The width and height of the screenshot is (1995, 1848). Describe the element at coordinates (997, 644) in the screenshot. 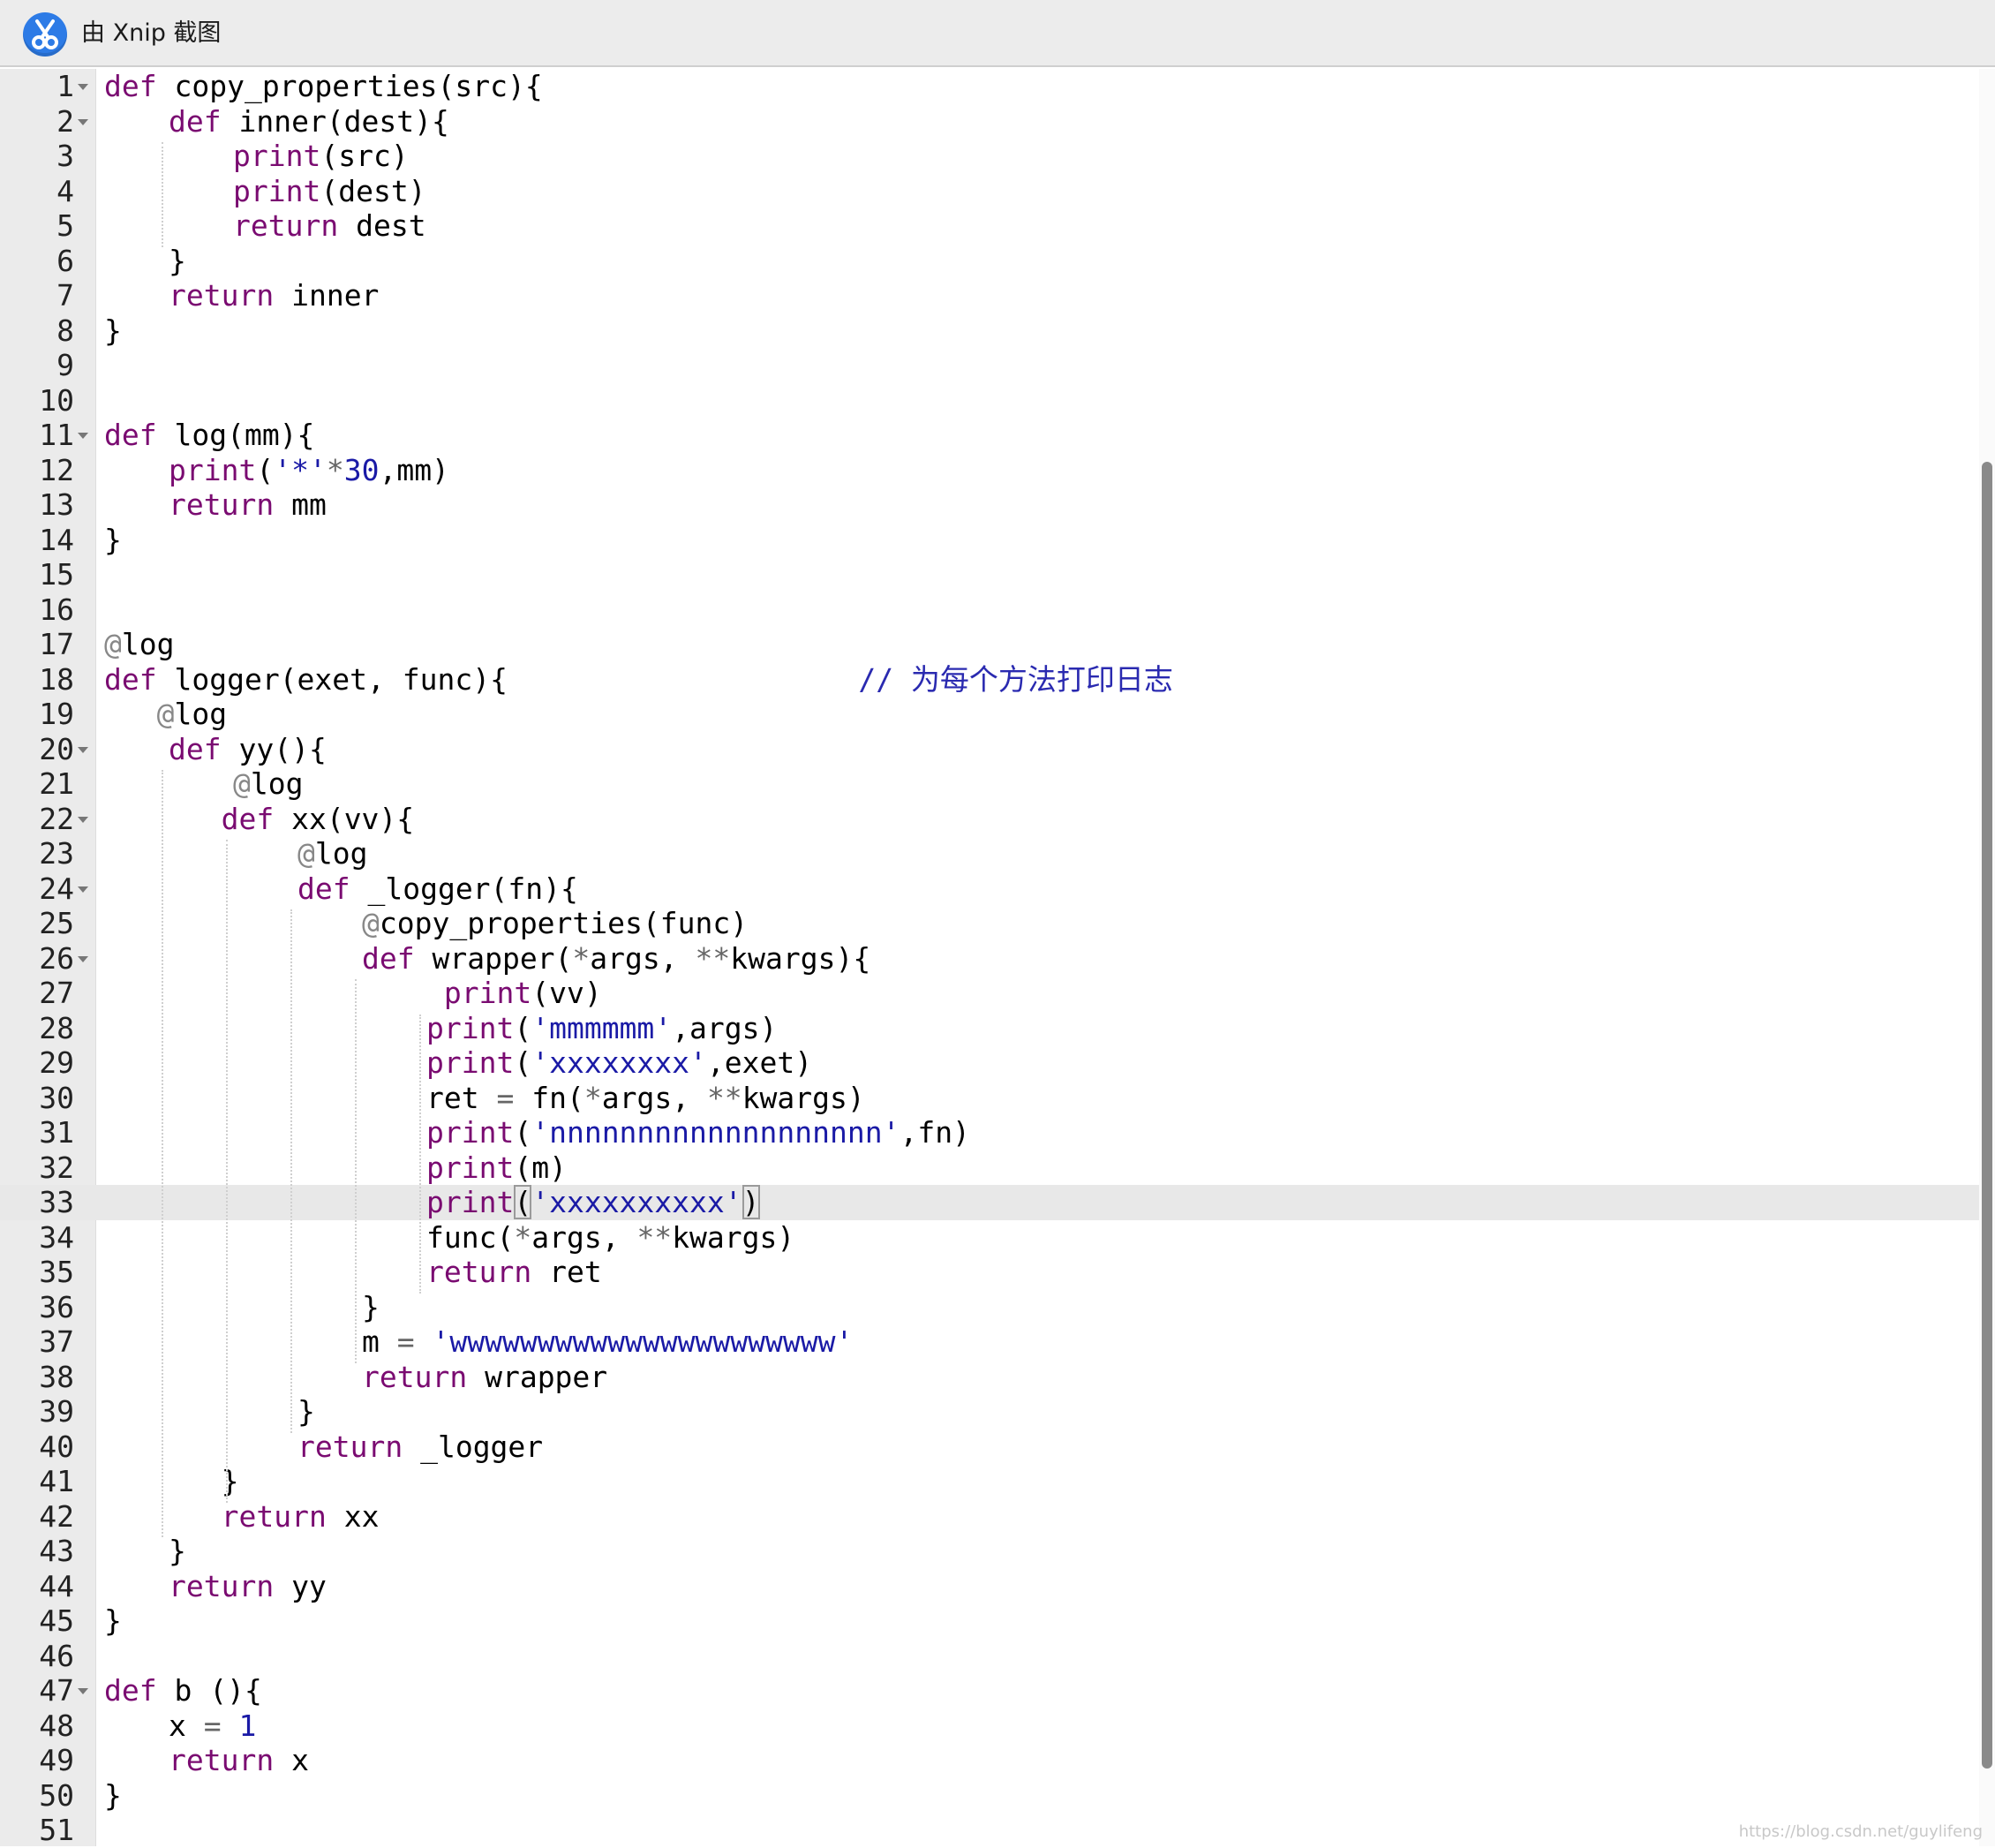

I see `code-line: 17 @log` at that location.